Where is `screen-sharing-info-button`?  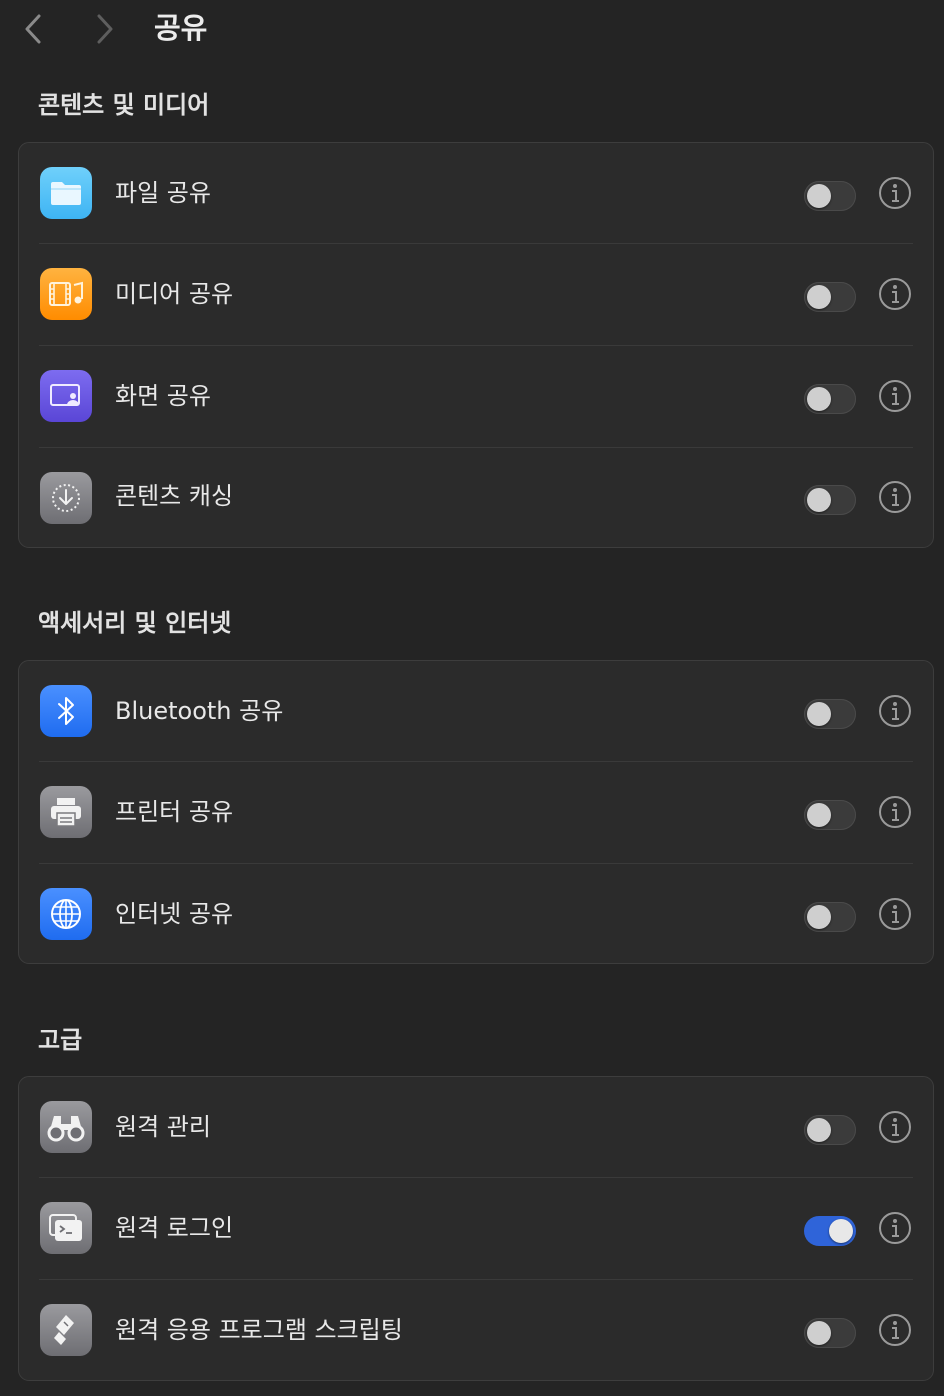
screen-sharing-info-button is located at coordinates (895, 396).